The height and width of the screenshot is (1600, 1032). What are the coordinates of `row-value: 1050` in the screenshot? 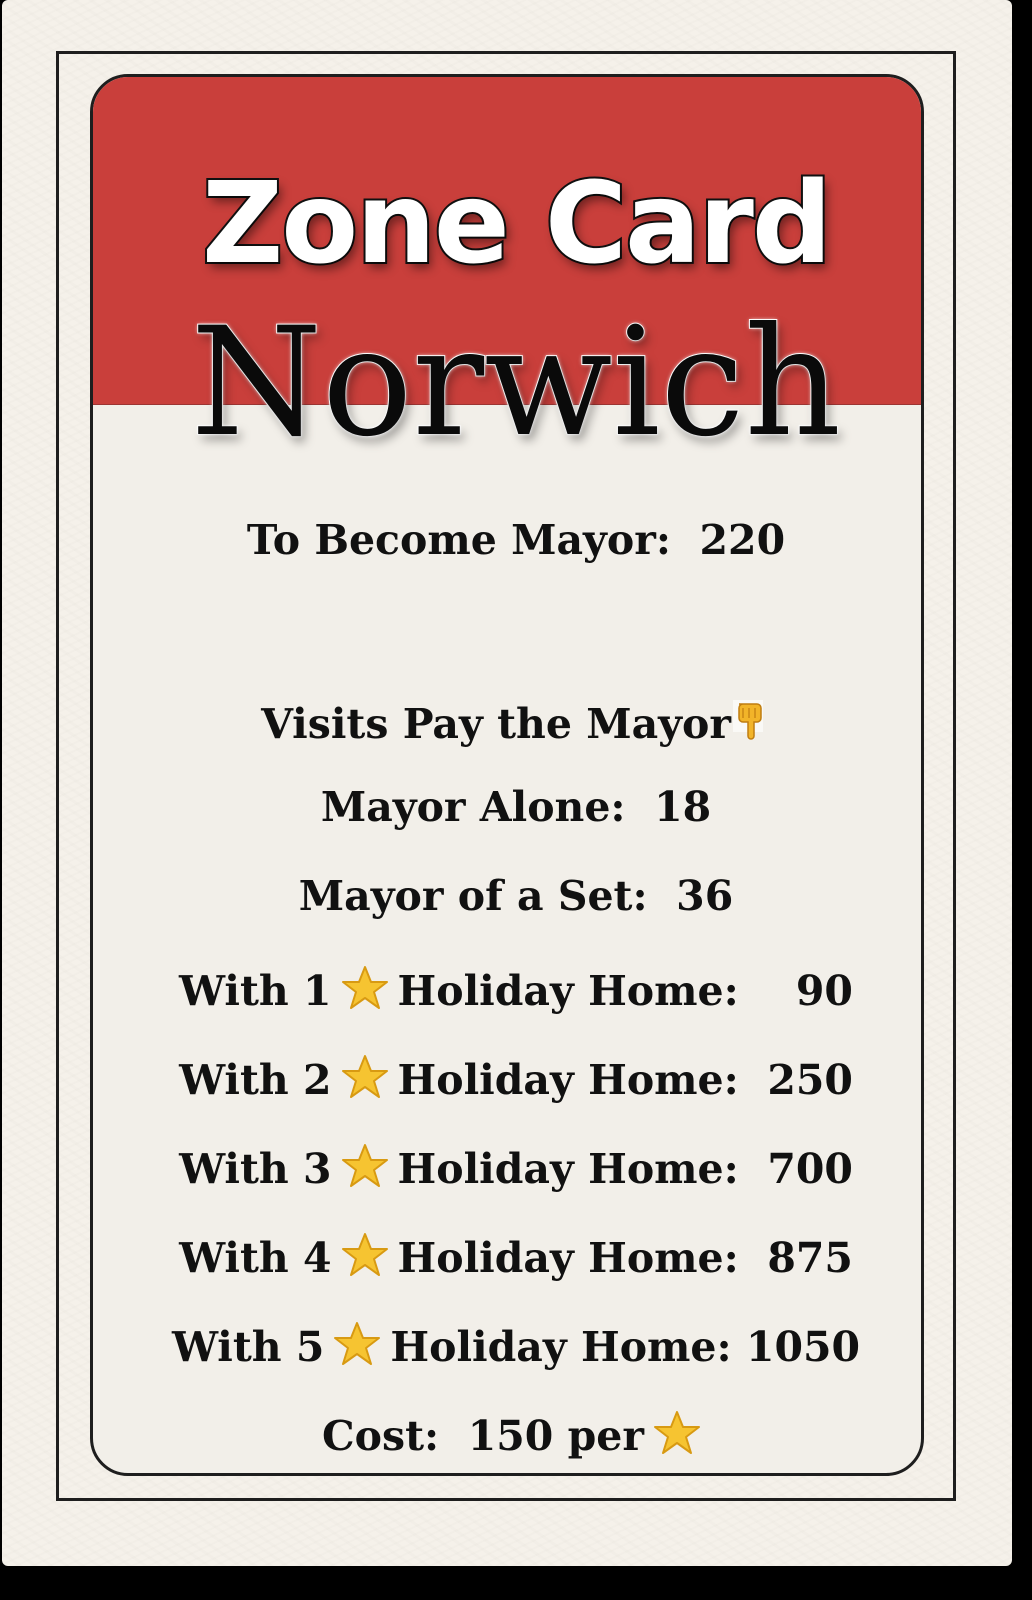 It's located at (803, 1347).